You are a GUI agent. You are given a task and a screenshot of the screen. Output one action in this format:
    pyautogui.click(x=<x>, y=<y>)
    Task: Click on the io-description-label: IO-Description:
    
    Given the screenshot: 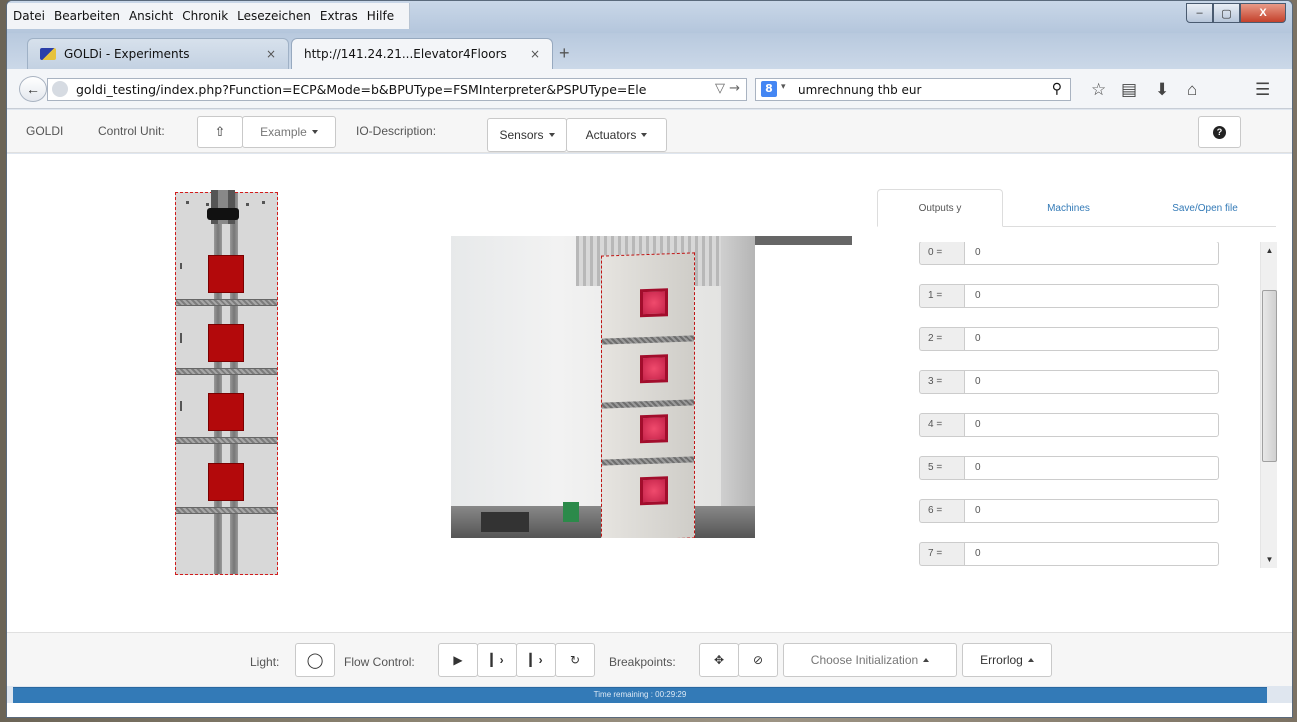 What is the action you would take?
    pyautogui.click(x=396, y=131)
    